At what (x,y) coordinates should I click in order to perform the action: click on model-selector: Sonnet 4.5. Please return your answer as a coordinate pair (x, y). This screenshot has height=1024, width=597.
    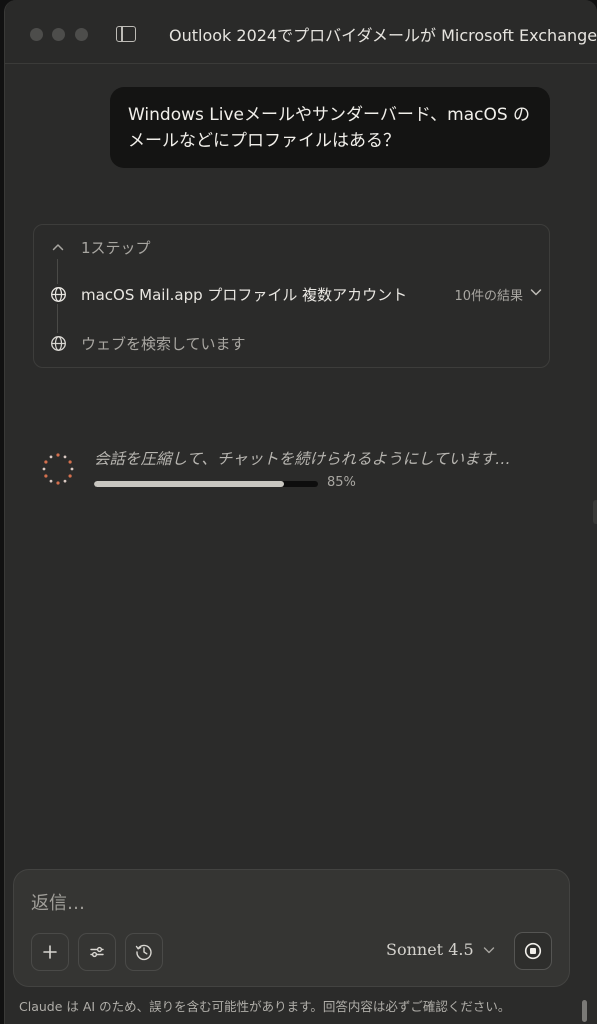
    Looking at the image, I should click on (441, 949).